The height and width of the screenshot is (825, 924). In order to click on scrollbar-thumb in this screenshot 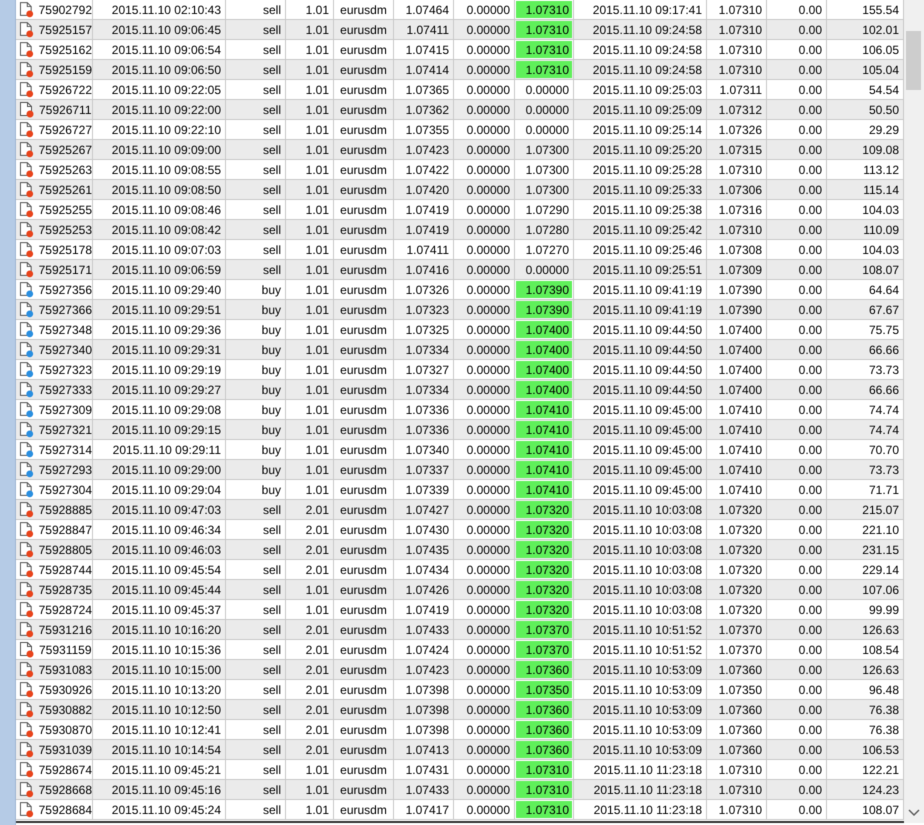, I will do `click(913, 60)`.